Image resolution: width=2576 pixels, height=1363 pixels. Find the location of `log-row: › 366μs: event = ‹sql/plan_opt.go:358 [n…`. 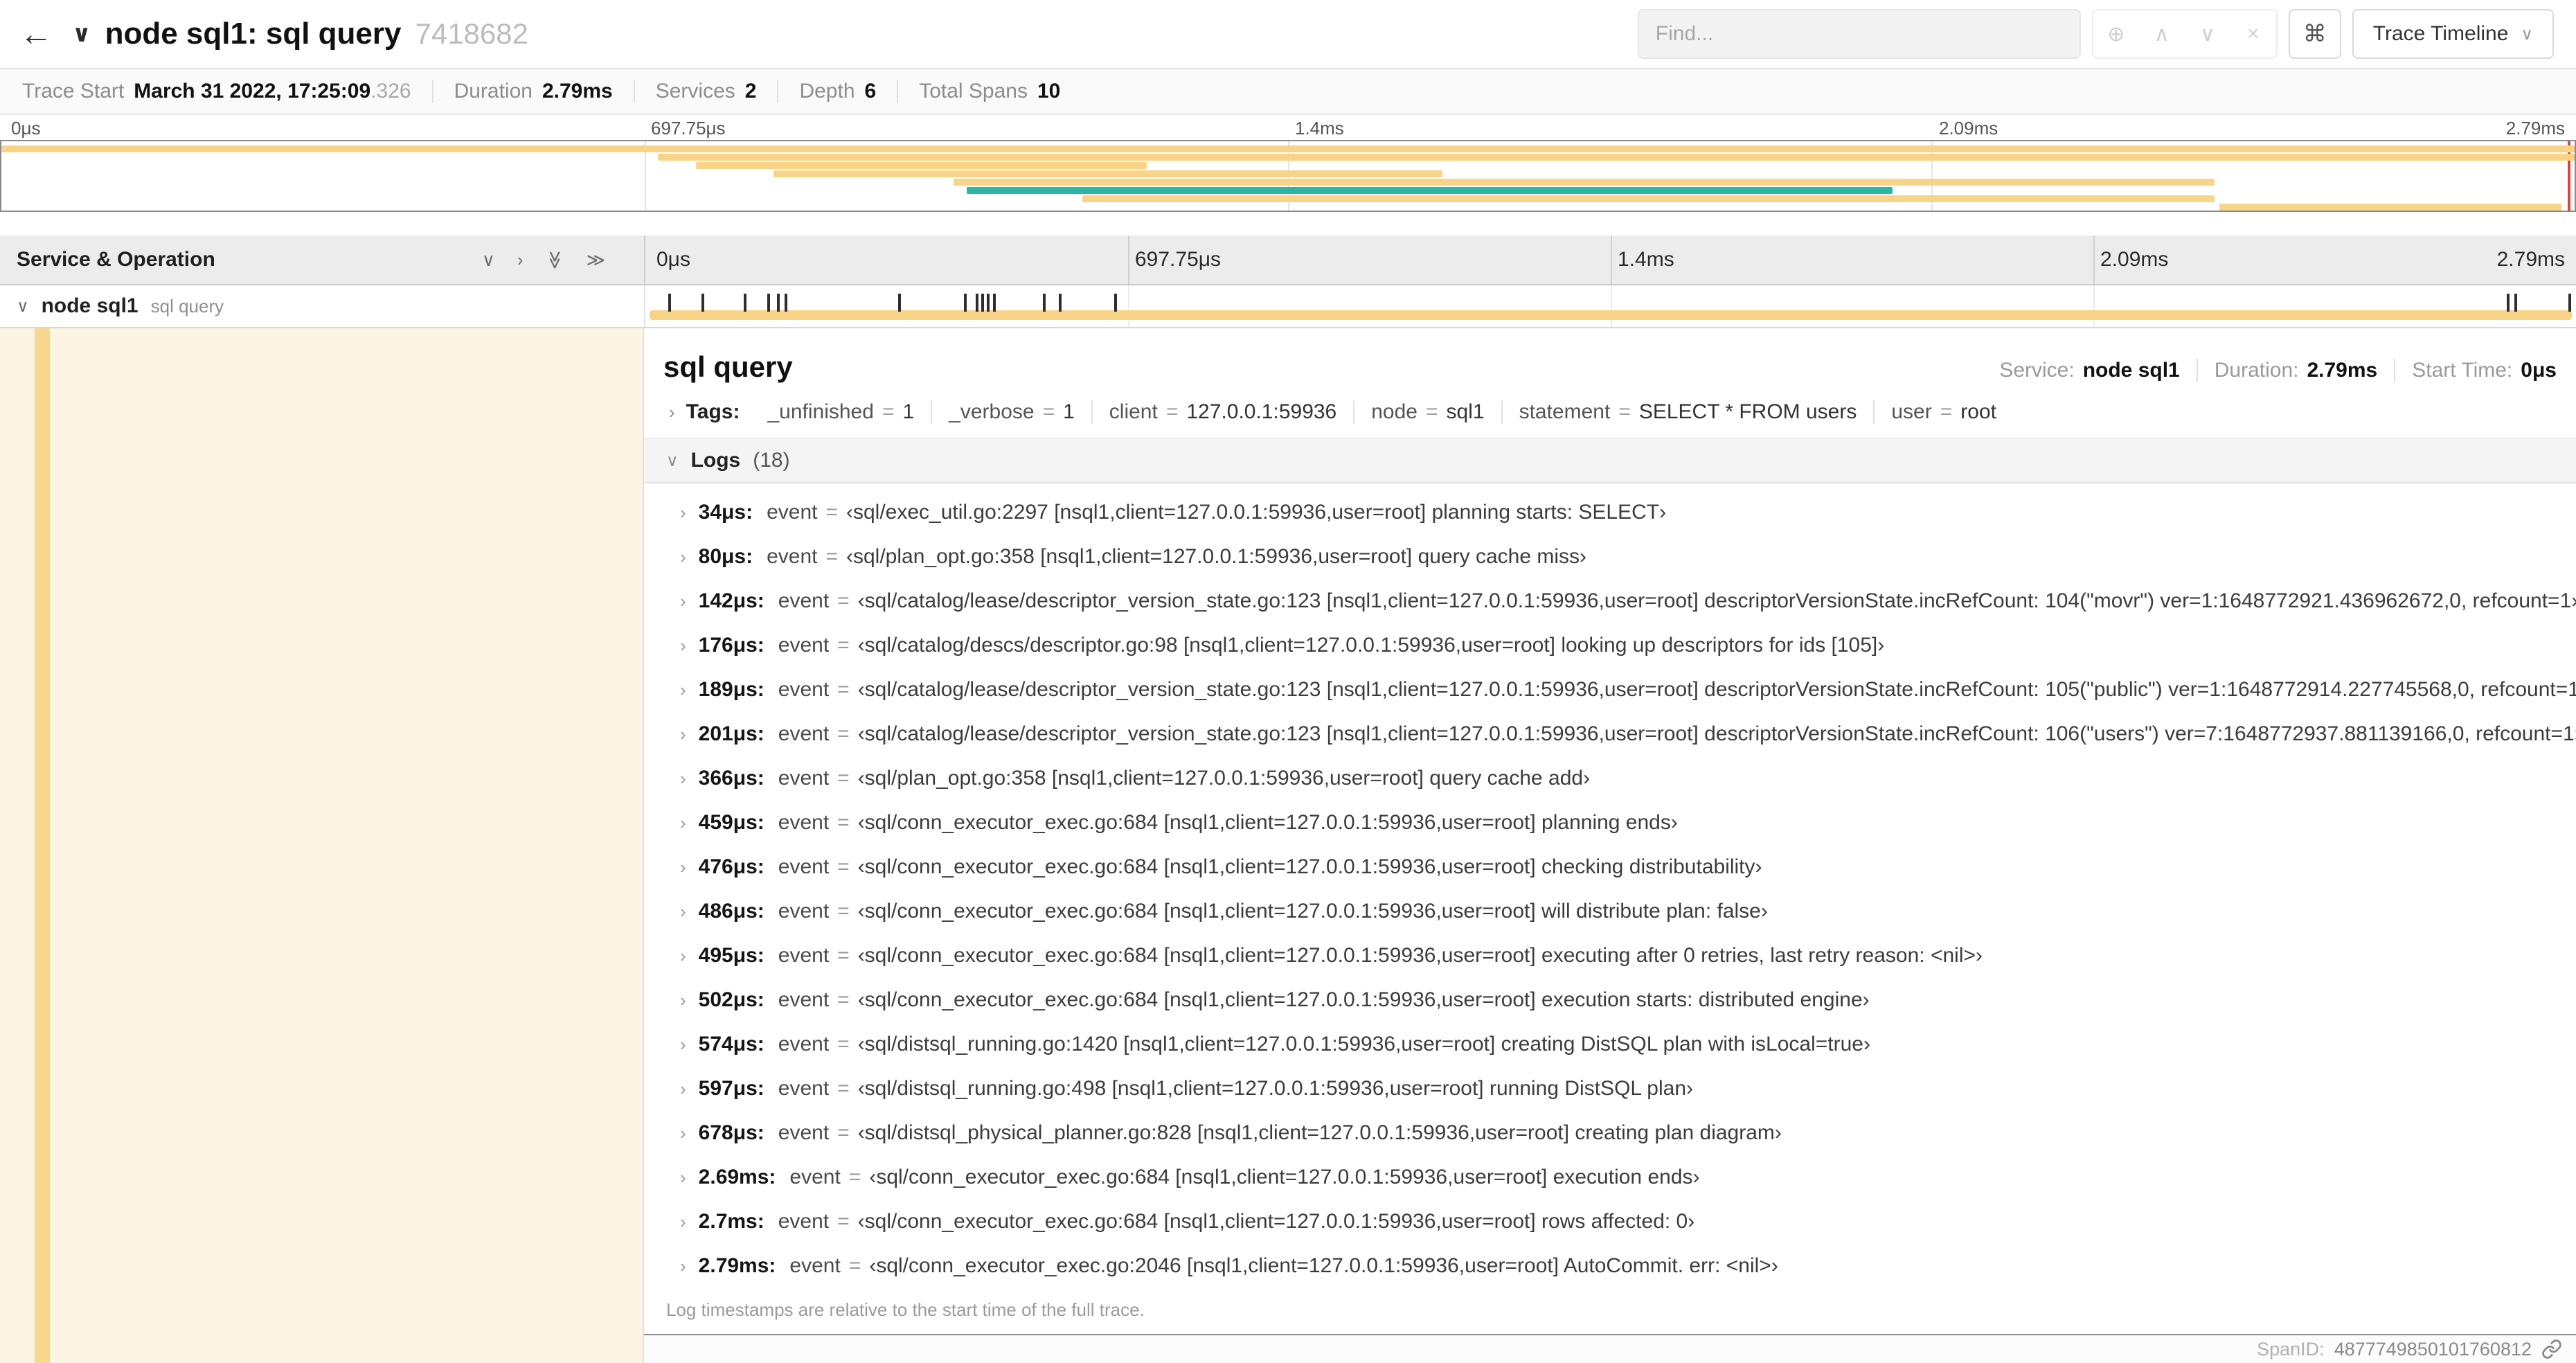

log-row: › 366μs: event = ‹sql/plan_opt.go:358 [n… is located at coordinates (1610, 778).